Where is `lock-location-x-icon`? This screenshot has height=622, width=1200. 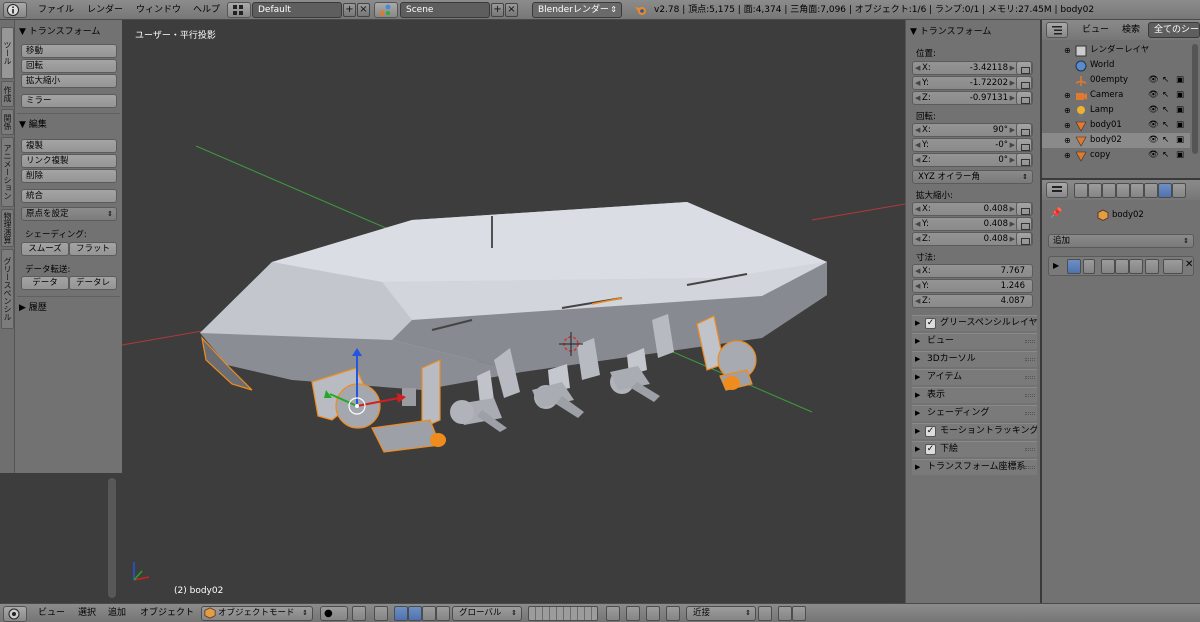 lock-location-x-icon is located at coordinates (1024, 68).